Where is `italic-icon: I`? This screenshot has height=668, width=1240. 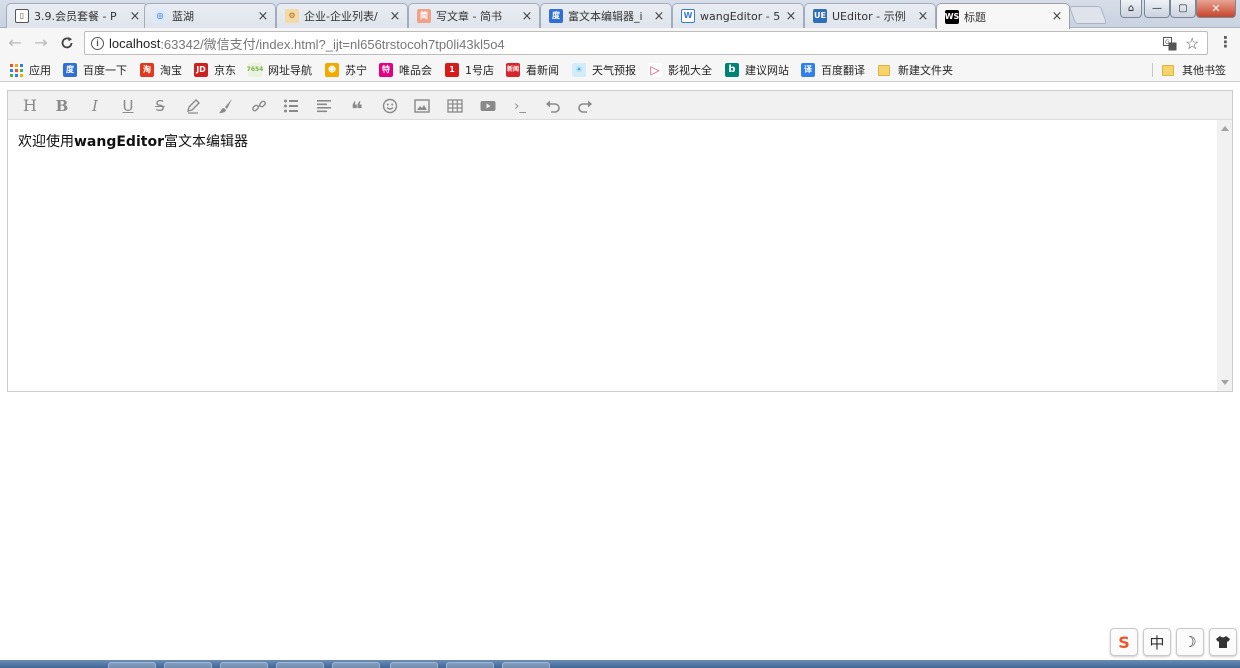 italic-icon: I is located at coordinates (95, 106).